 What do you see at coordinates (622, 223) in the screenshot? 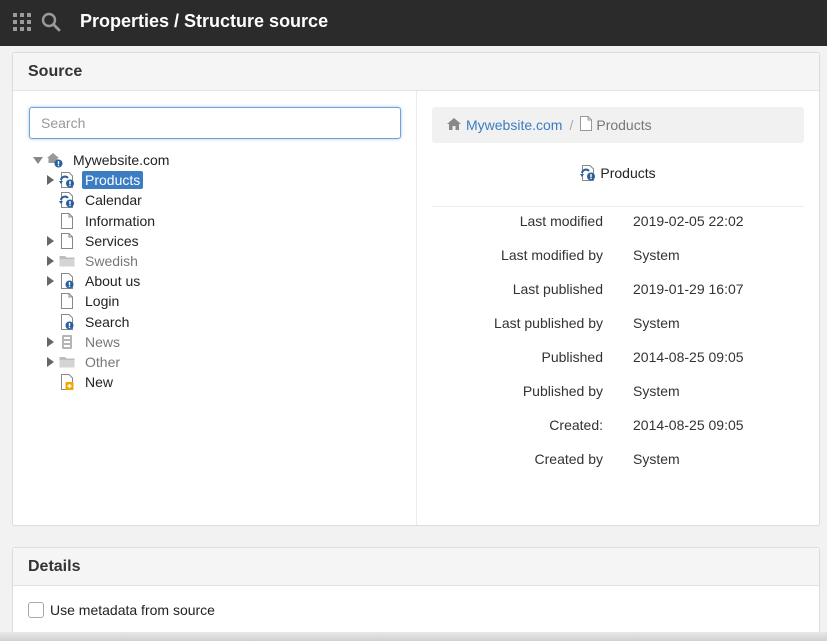
I see `property-row: Last modified 2019-02-05 22:02` at bounding box center [622, 223].